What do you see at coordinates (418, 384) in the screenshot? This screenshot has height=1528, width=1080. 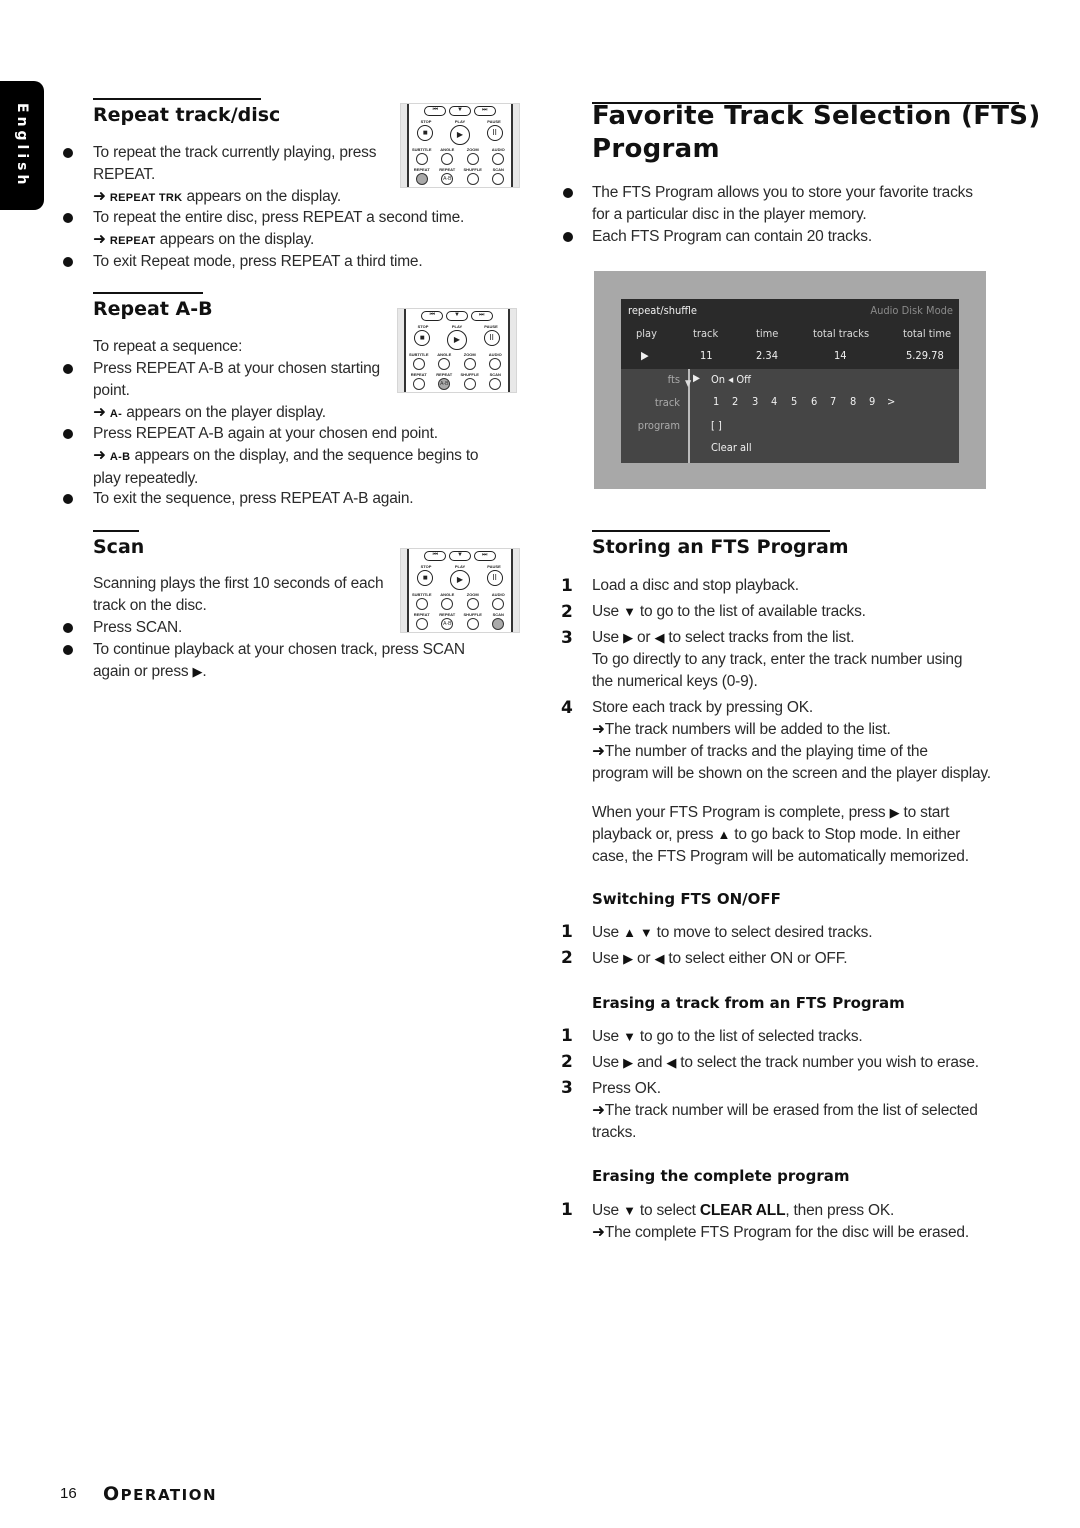 I see `repeat-button-icon` at bounding box center [418, 384].